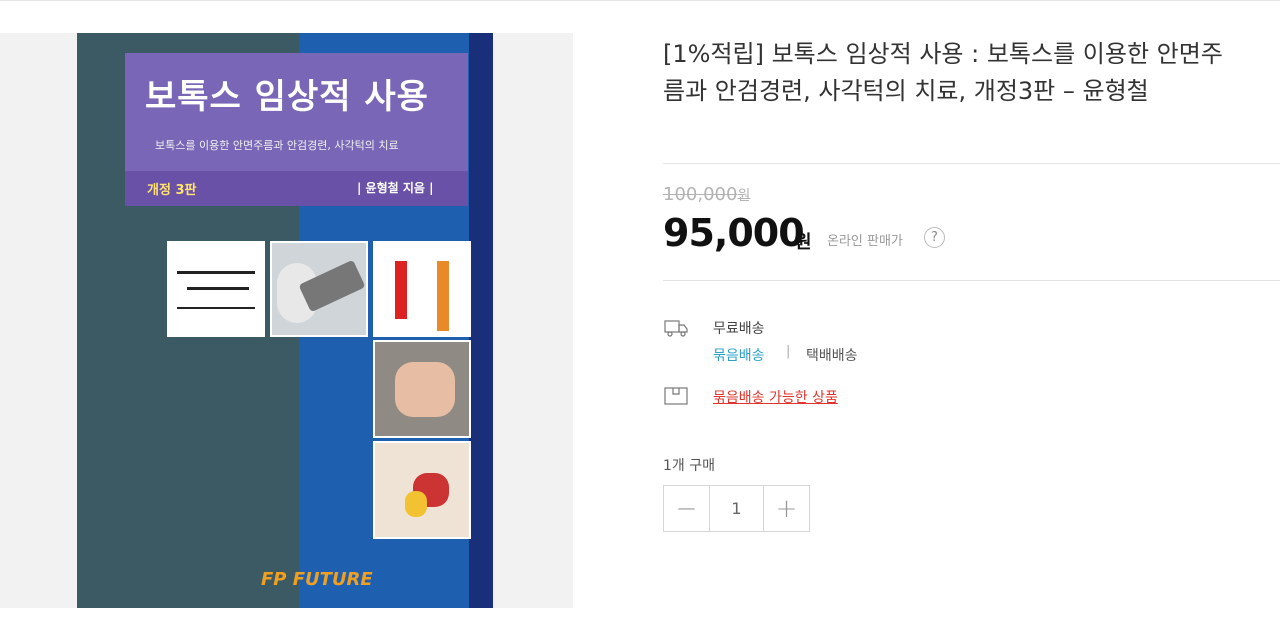 The width and height of the screenshot is (1280, 620). Describe the element at coordinates (934, 237) in the screenshot. I see `price-help-button: ?` at that location.